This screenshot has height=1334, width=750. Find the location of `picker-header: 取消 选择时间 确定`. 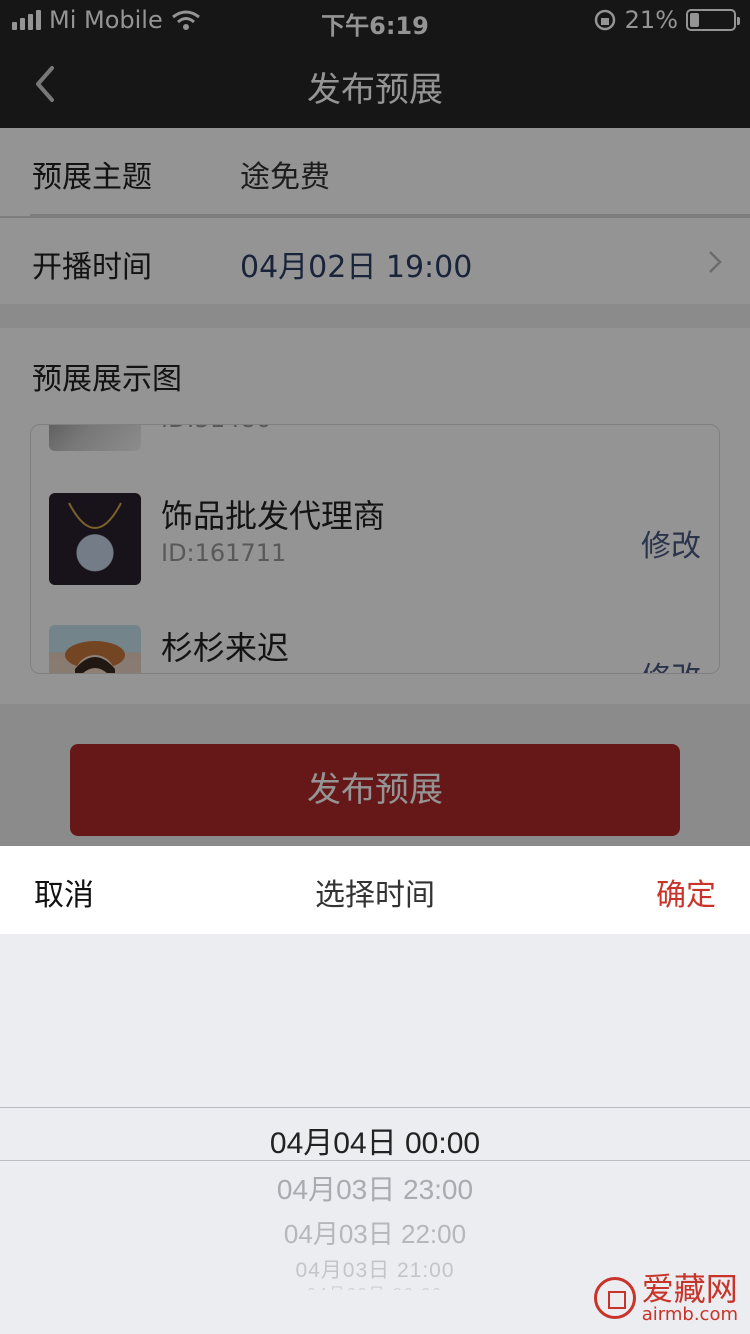

picker-header: 取消 选择时间 确定 is located at coordinates (375, 890).